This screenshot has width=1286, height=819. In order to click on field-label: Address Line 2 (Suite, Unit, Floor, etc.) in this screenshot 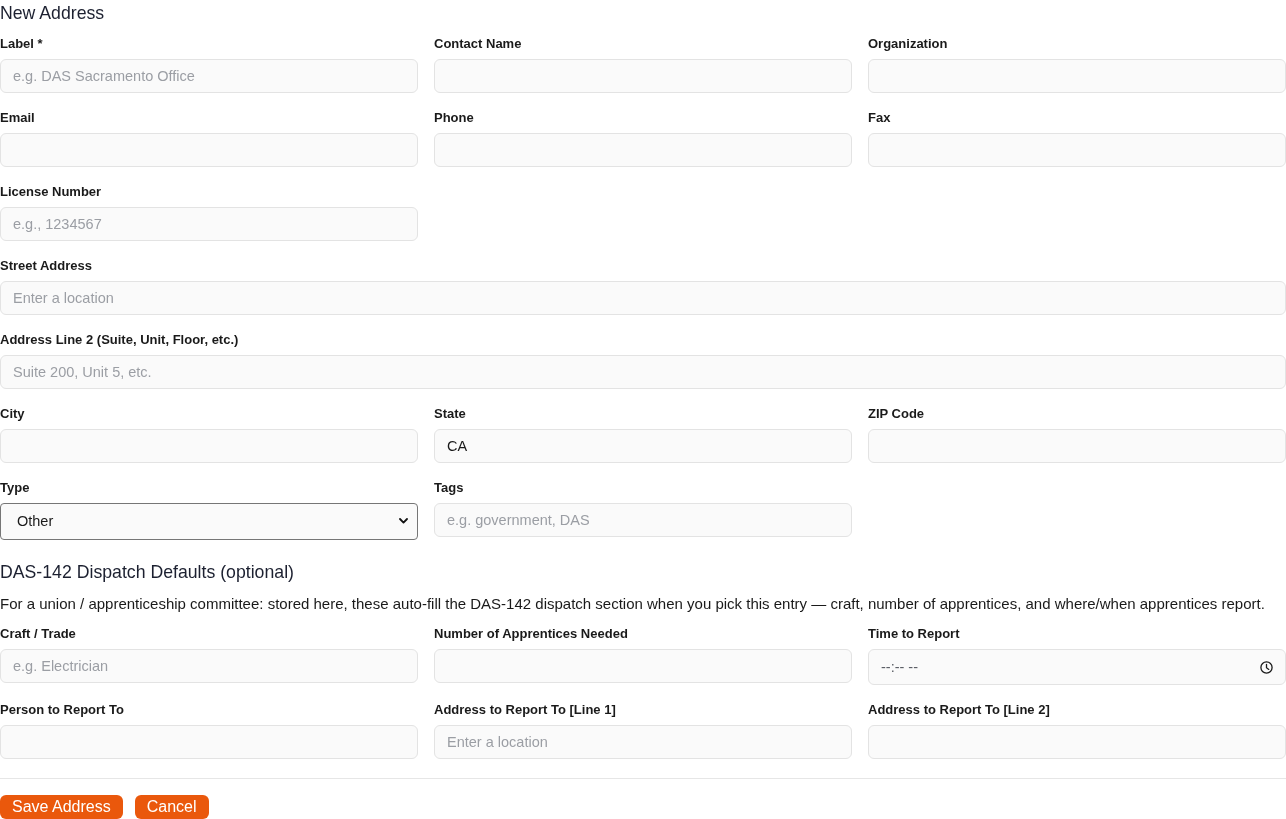, I will do `click(120, 340)`.